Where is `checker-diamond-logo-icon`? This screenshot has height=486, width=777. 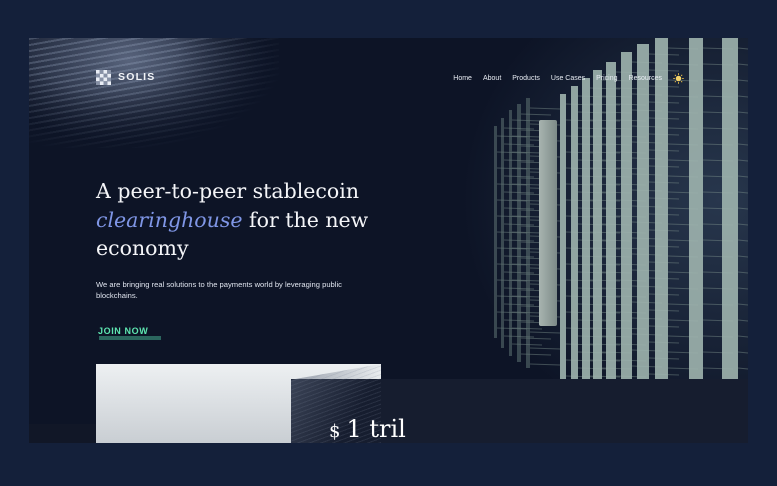
checker-diamond-logo-icon is located at coordinates (103, 77).